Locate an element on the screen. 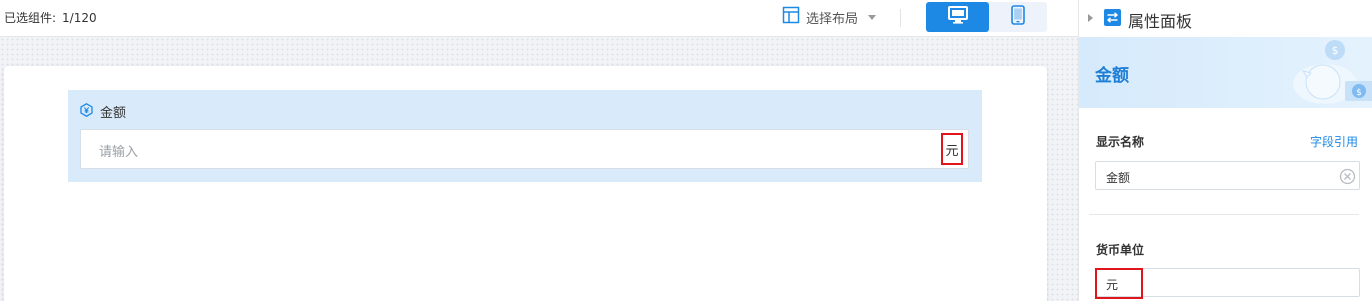 Image resolution: width=1372 pixels, height=301 pixels. component-banner: 金额 $ $ is located at coordinates (1225, 72).